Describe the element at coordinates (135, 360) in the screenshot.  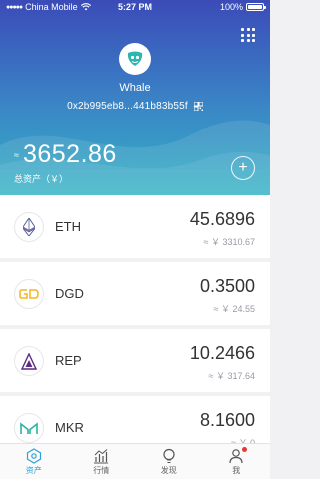
I see `asset-row-rep: REP 10.2466 ≈ ￥ 317.64` at that location.